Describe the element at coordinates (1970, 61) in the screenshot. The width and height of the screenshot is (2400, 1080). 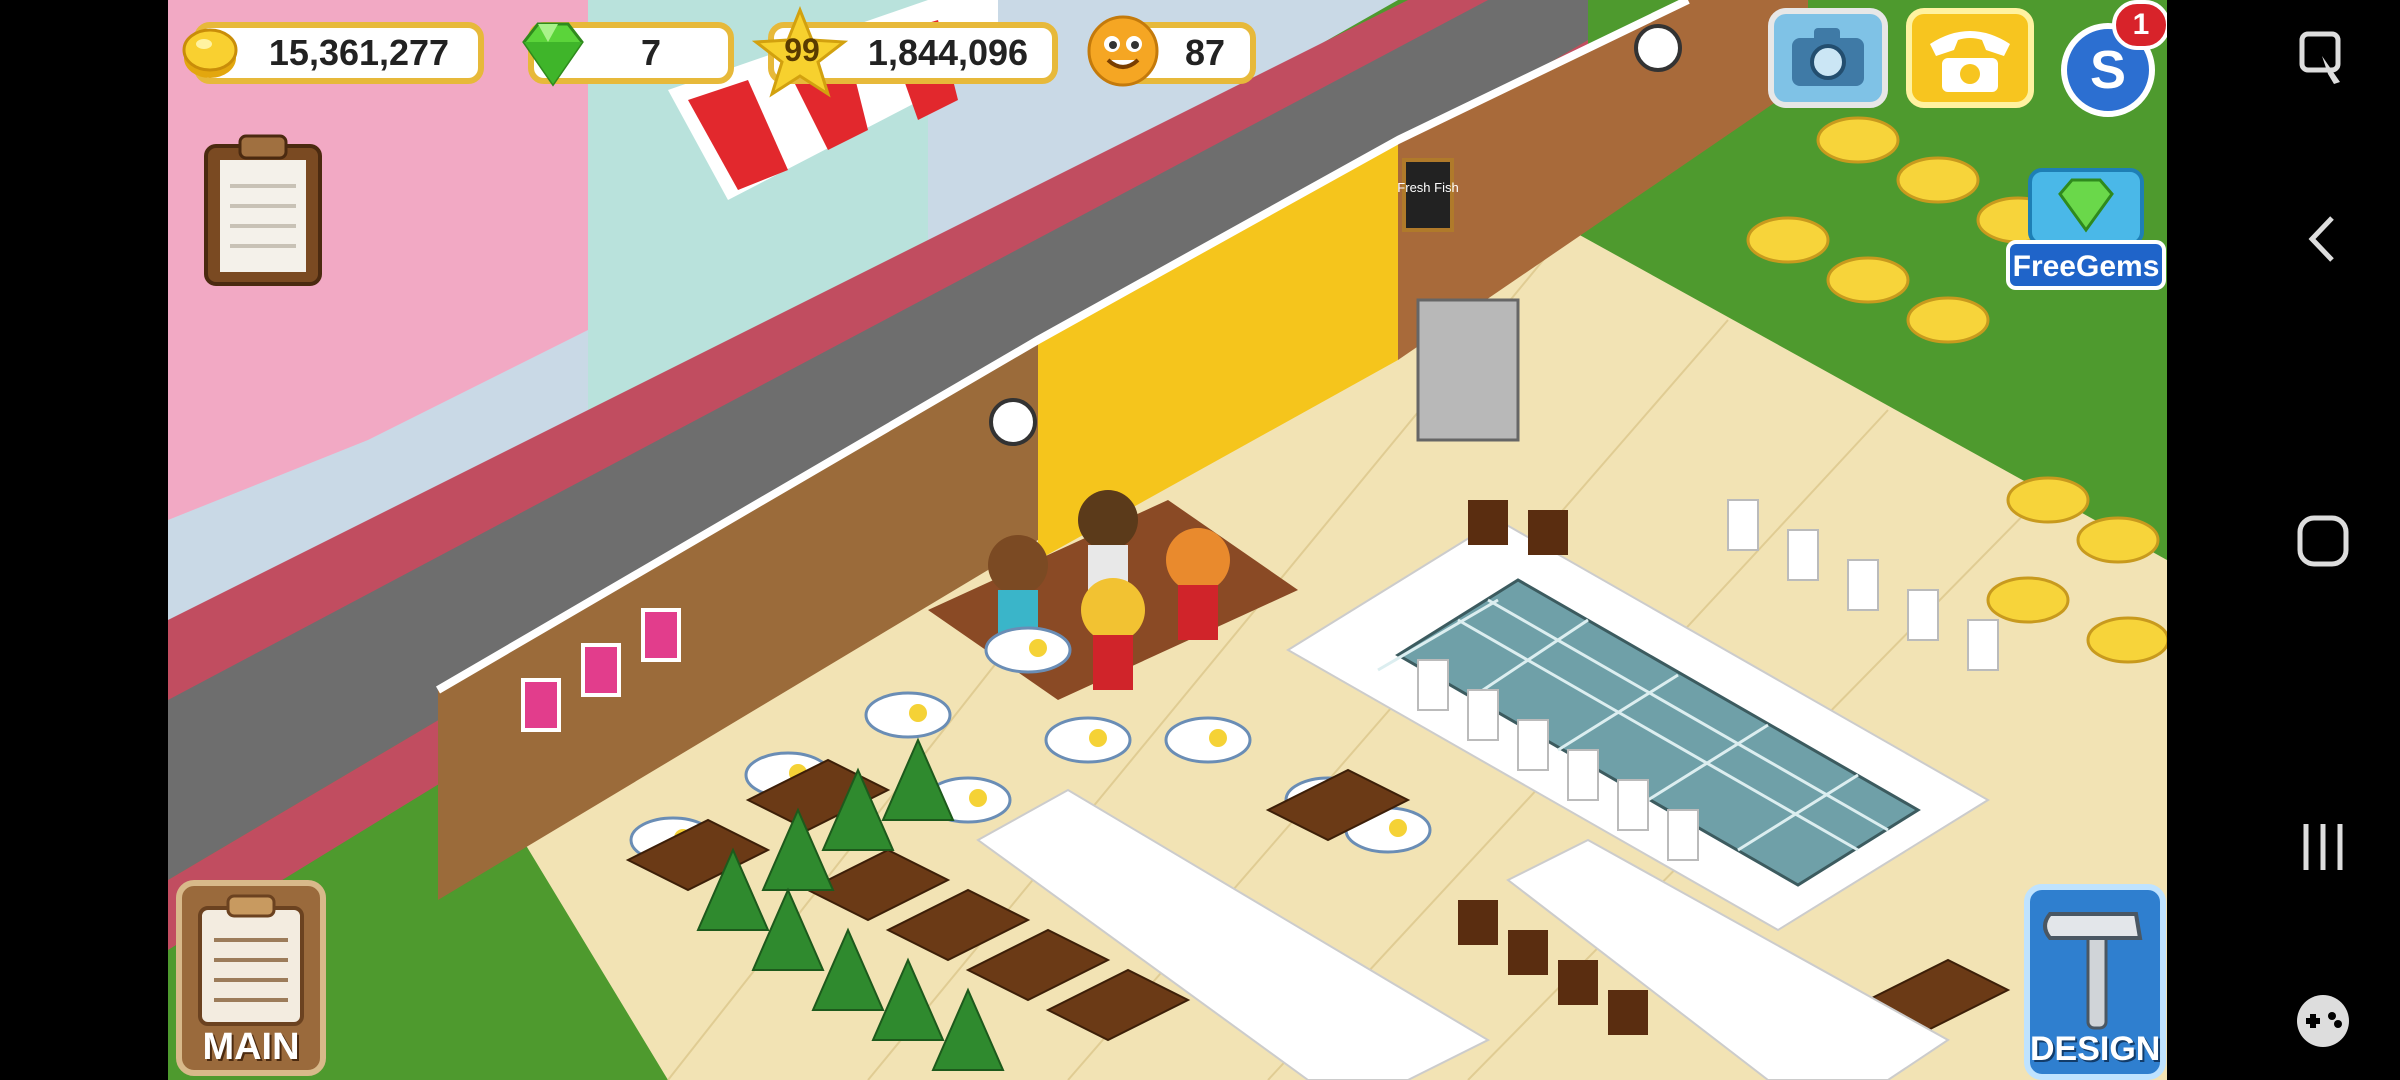
I see `phone-icon` at that location.